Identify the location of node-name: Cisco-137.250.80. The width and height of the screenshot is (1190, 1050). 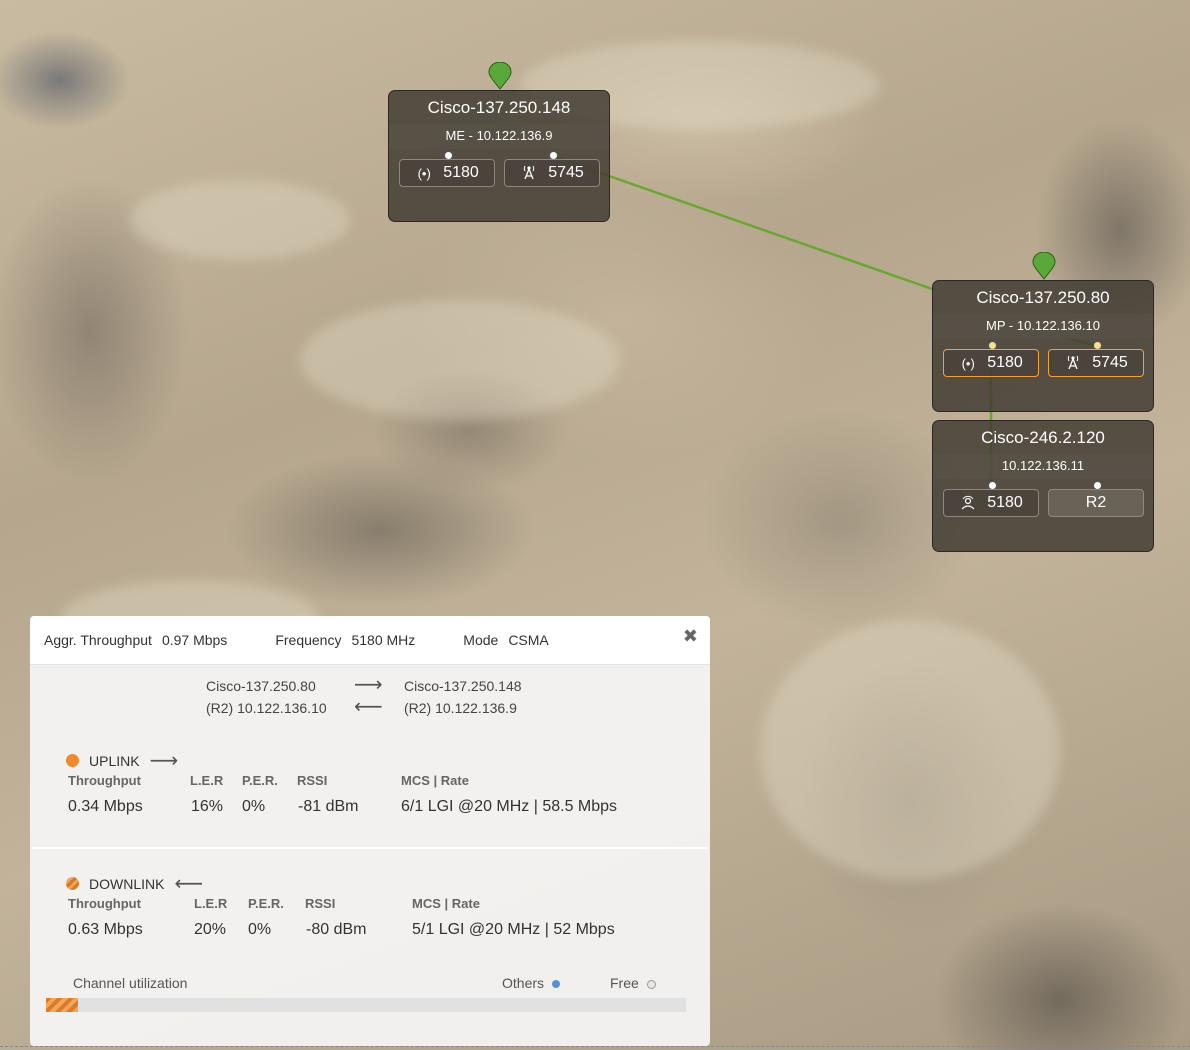
(1043, 297).